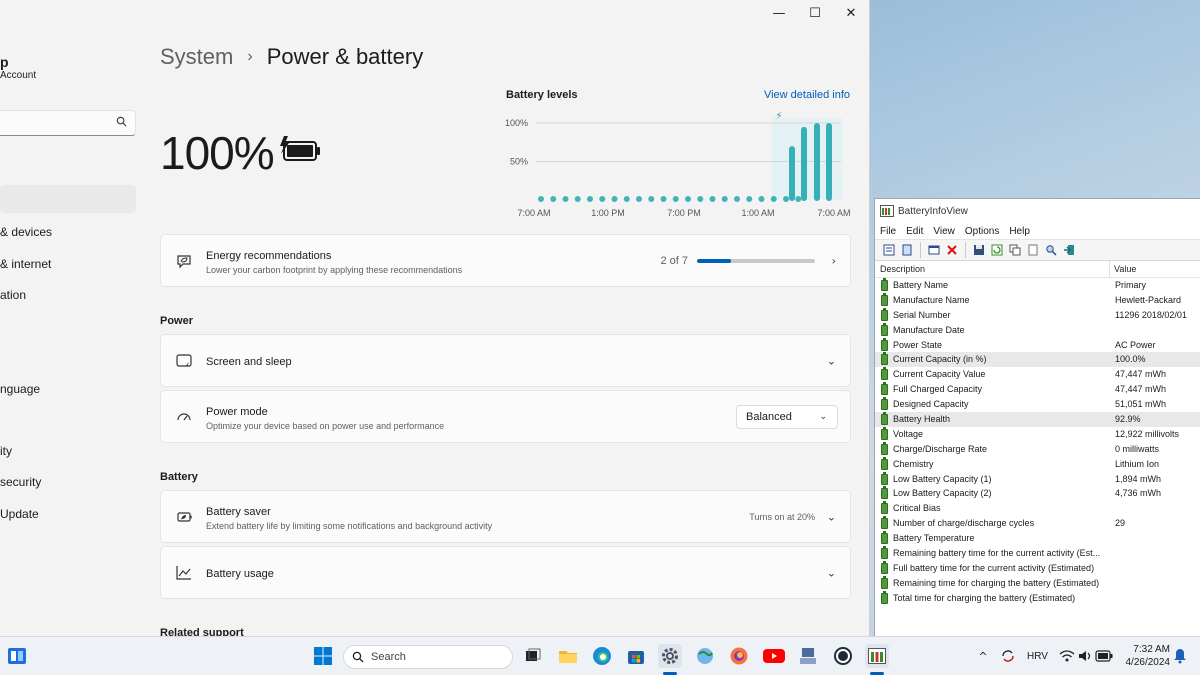 The height and width of the screenshot is (675, 1200). What do you see at coordinates (1037, 508) in the screenshot?
I see `table-row: Critical Bias` at bounding box center [1037, 508].